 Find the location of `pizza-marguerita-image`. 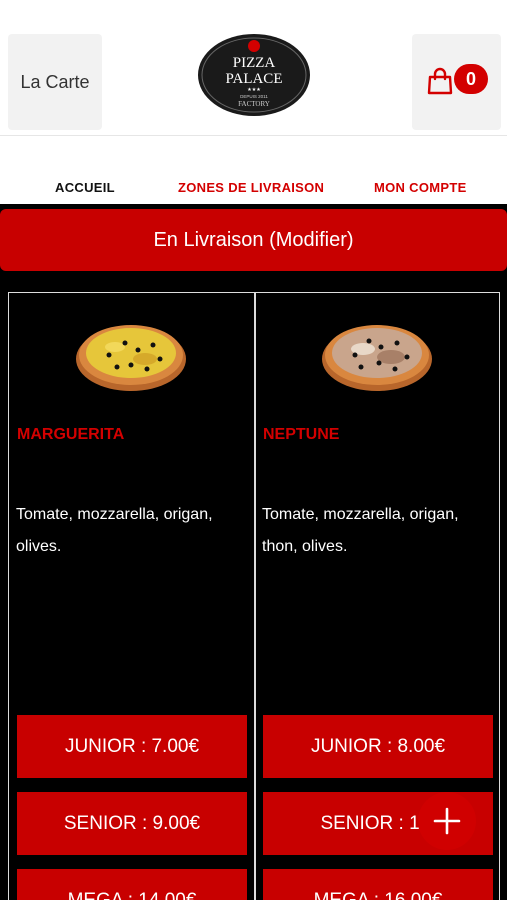

pizza-marguerita-image is located at coordinates (131, 355).